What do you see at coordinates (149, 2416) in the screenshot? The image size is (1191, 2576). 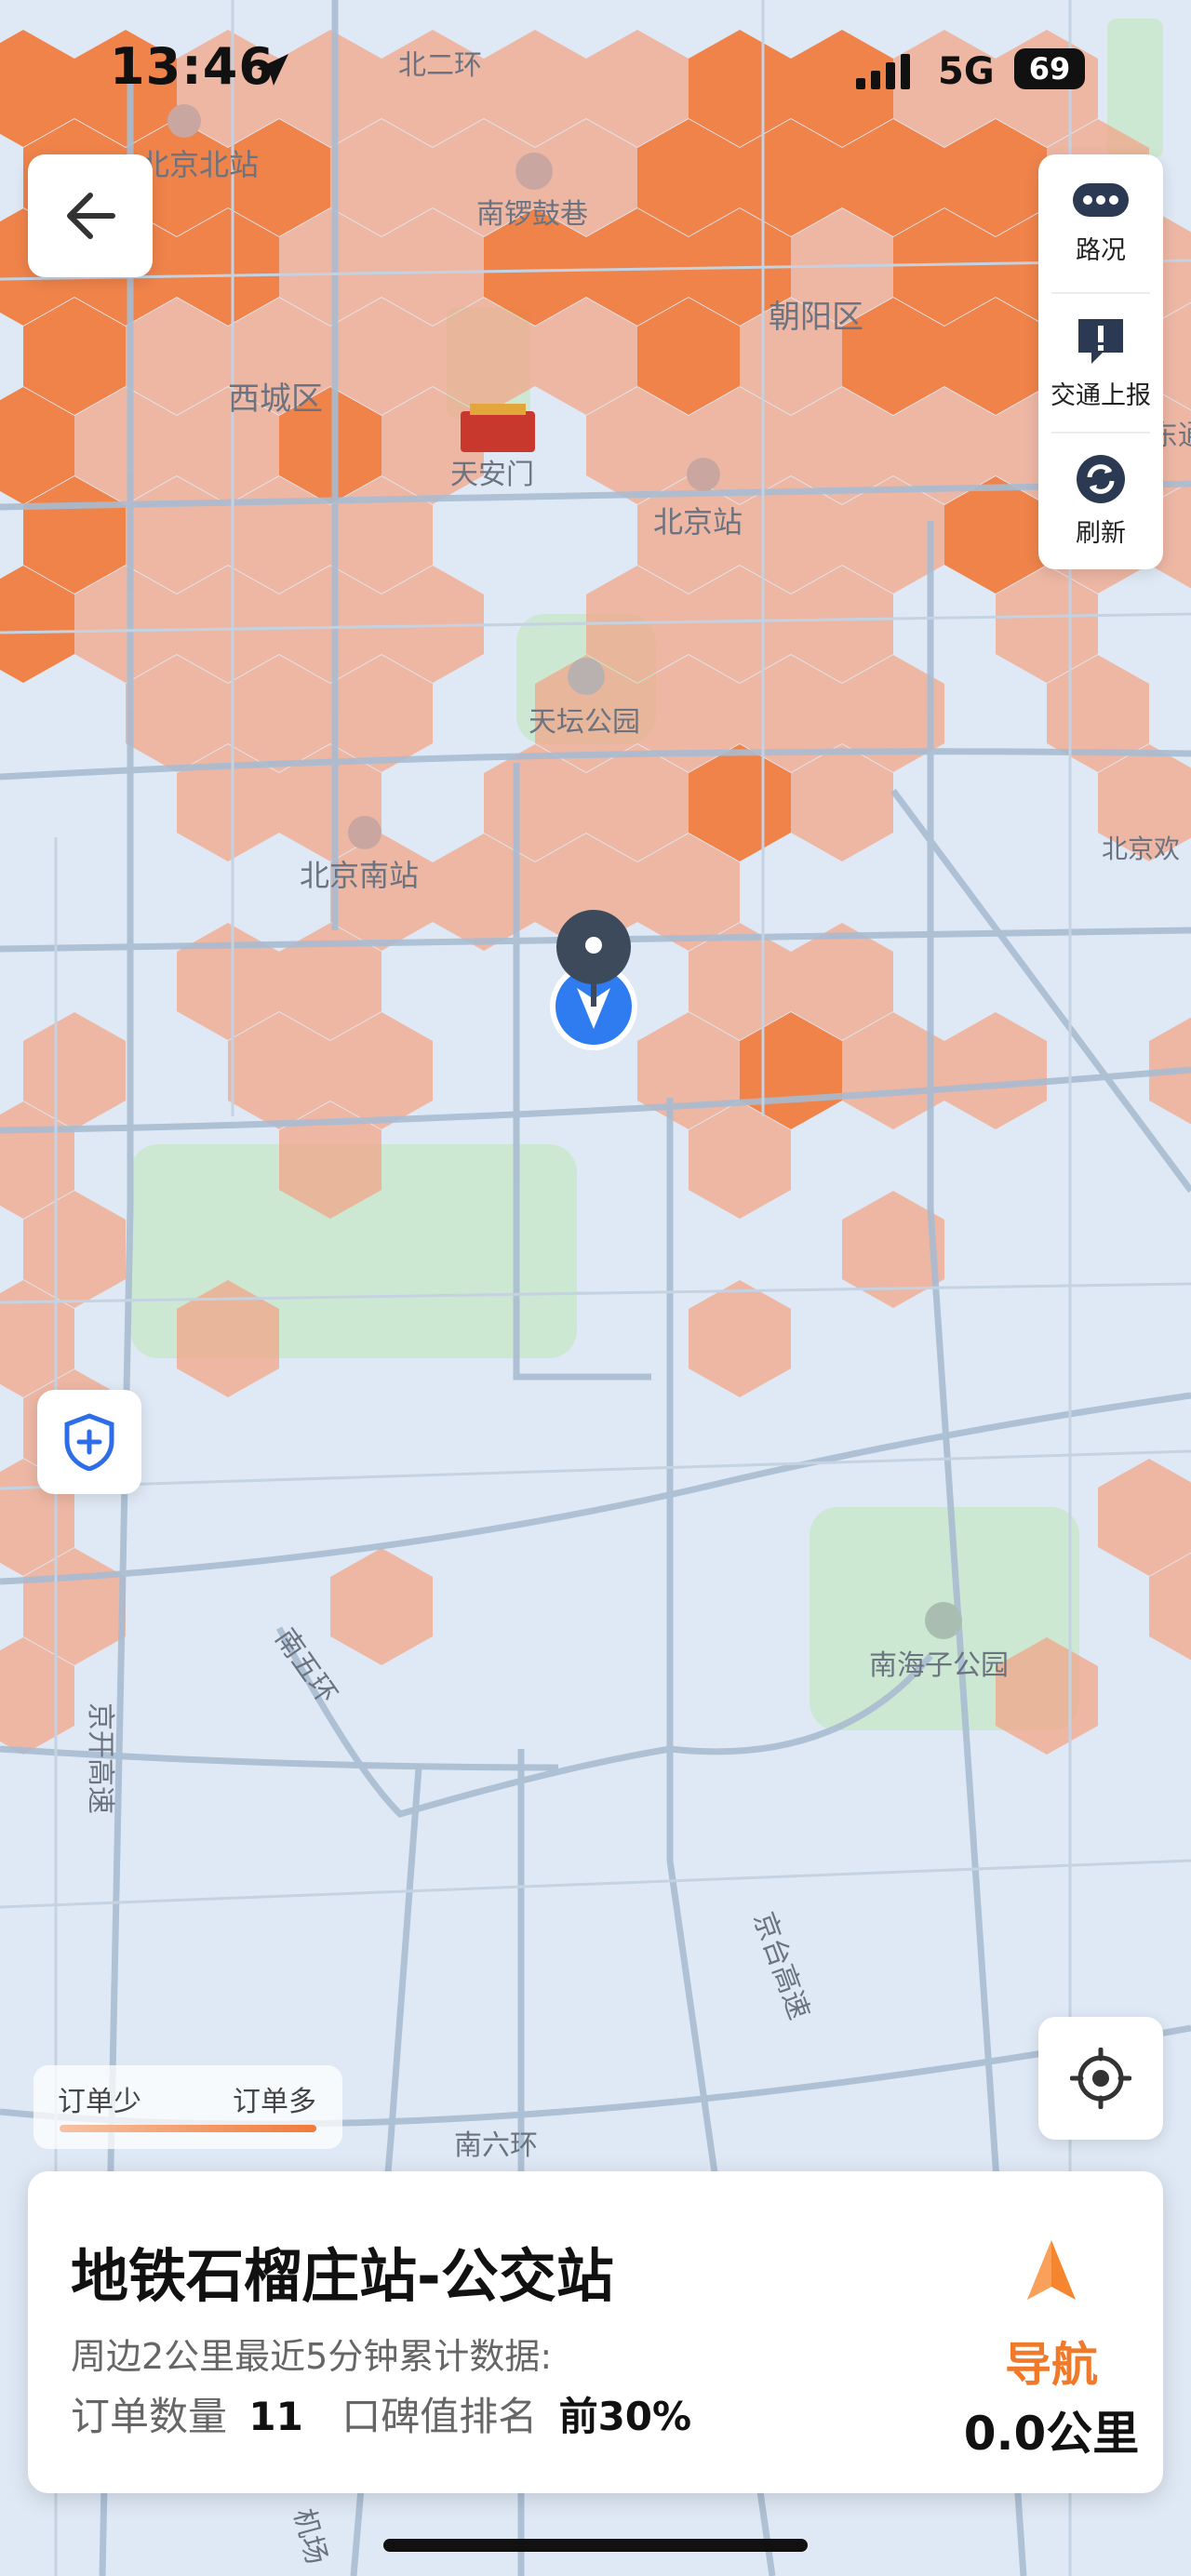 I see `order-count-label: 订单数量` at bounding box center [149, 2416].